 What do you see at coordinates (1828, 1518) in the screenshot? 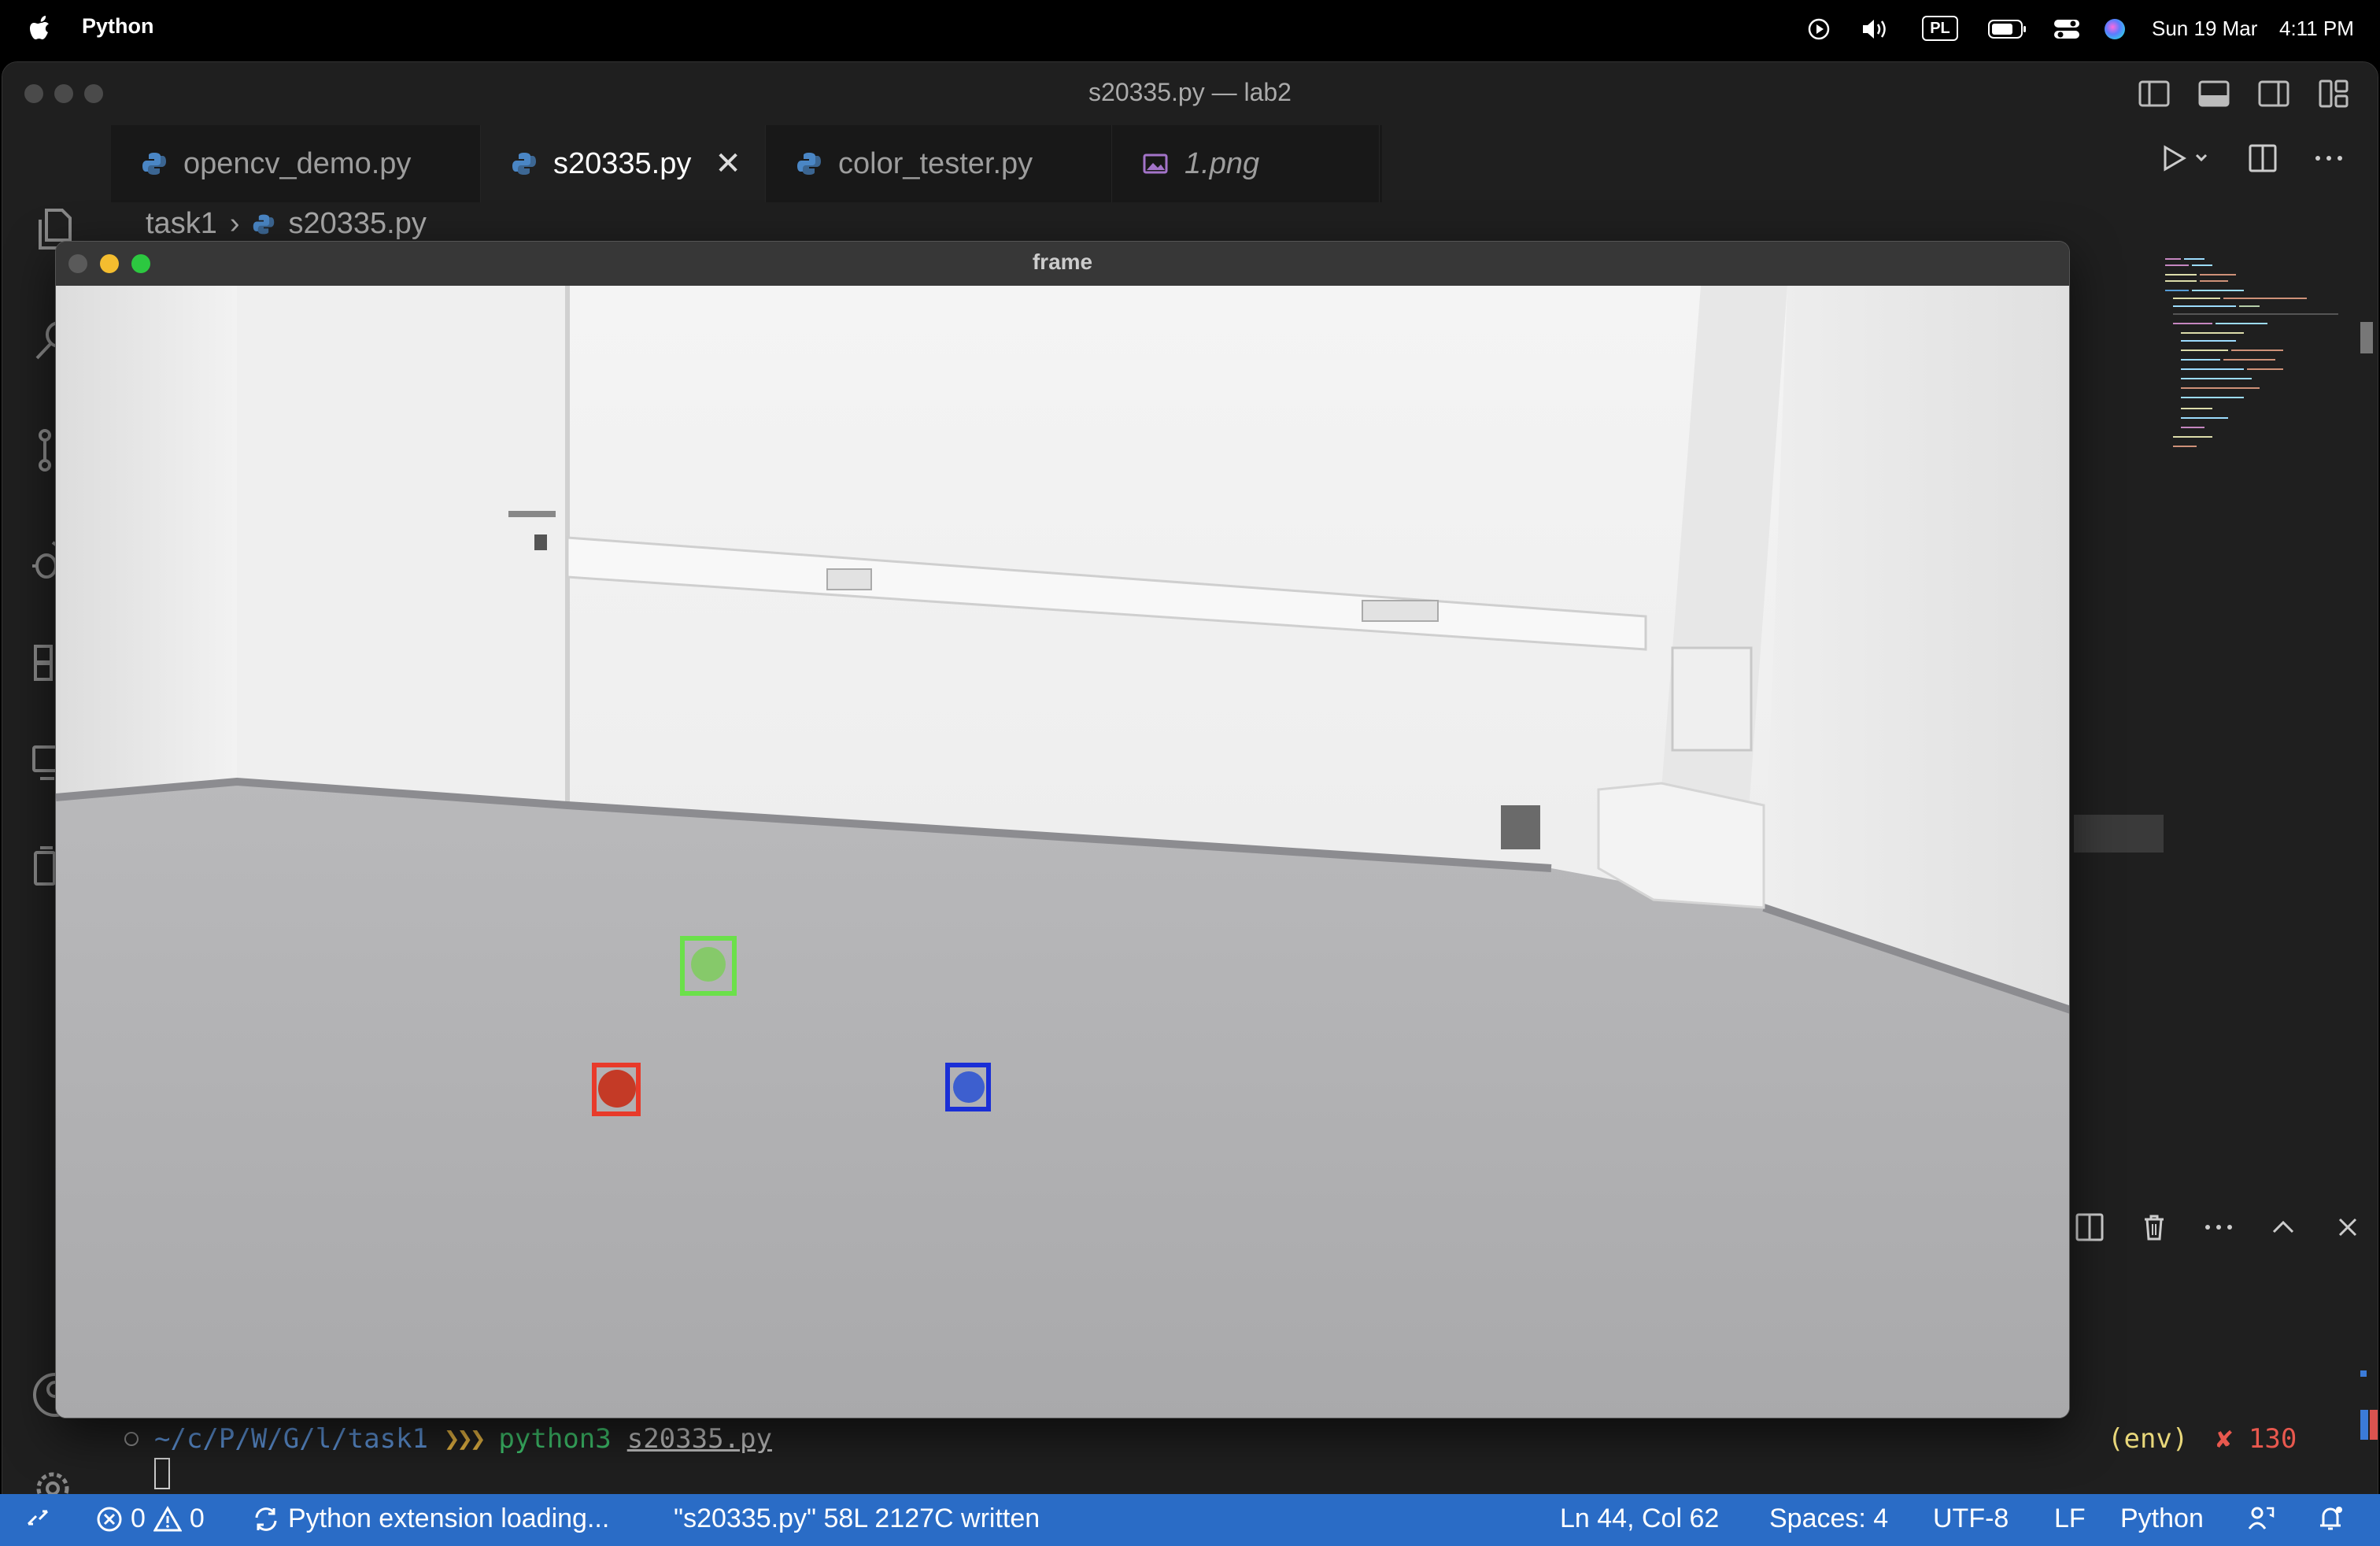
I see `indentation-setting: Spaces: 4` at bounding box center [1828, 1518].